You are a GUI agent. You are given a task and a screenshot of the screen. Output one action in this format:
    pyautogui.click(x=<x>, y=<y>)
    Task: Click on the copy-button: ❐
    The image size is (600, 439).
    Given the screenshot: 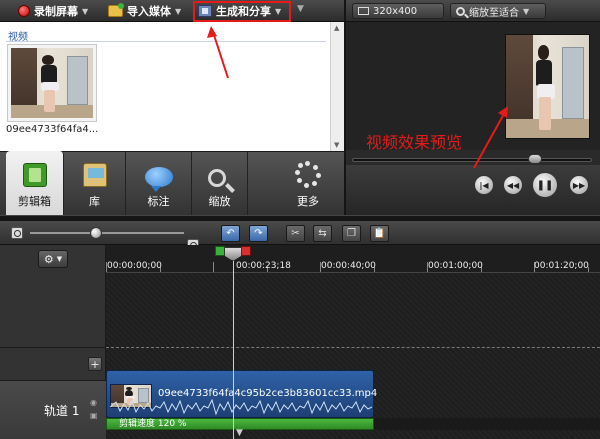 What is the action you would take?
    pyautogui.click(x=351, y=233)
    